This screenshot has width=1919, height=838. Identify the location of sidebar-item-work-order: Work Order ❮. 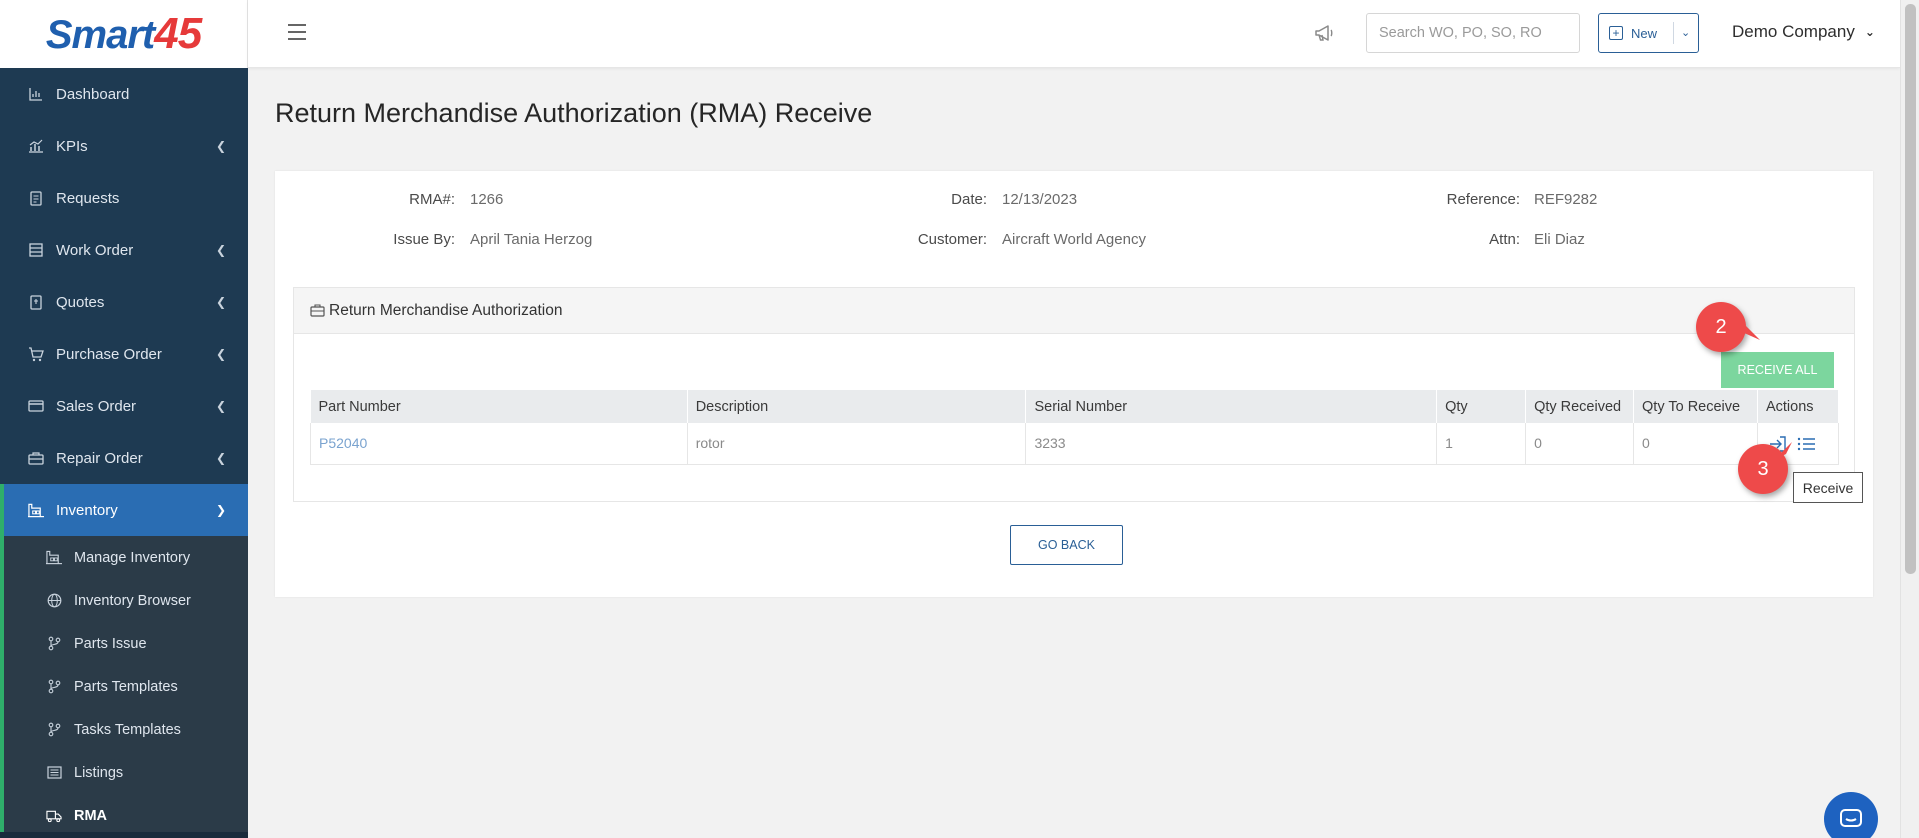
(124, 250).